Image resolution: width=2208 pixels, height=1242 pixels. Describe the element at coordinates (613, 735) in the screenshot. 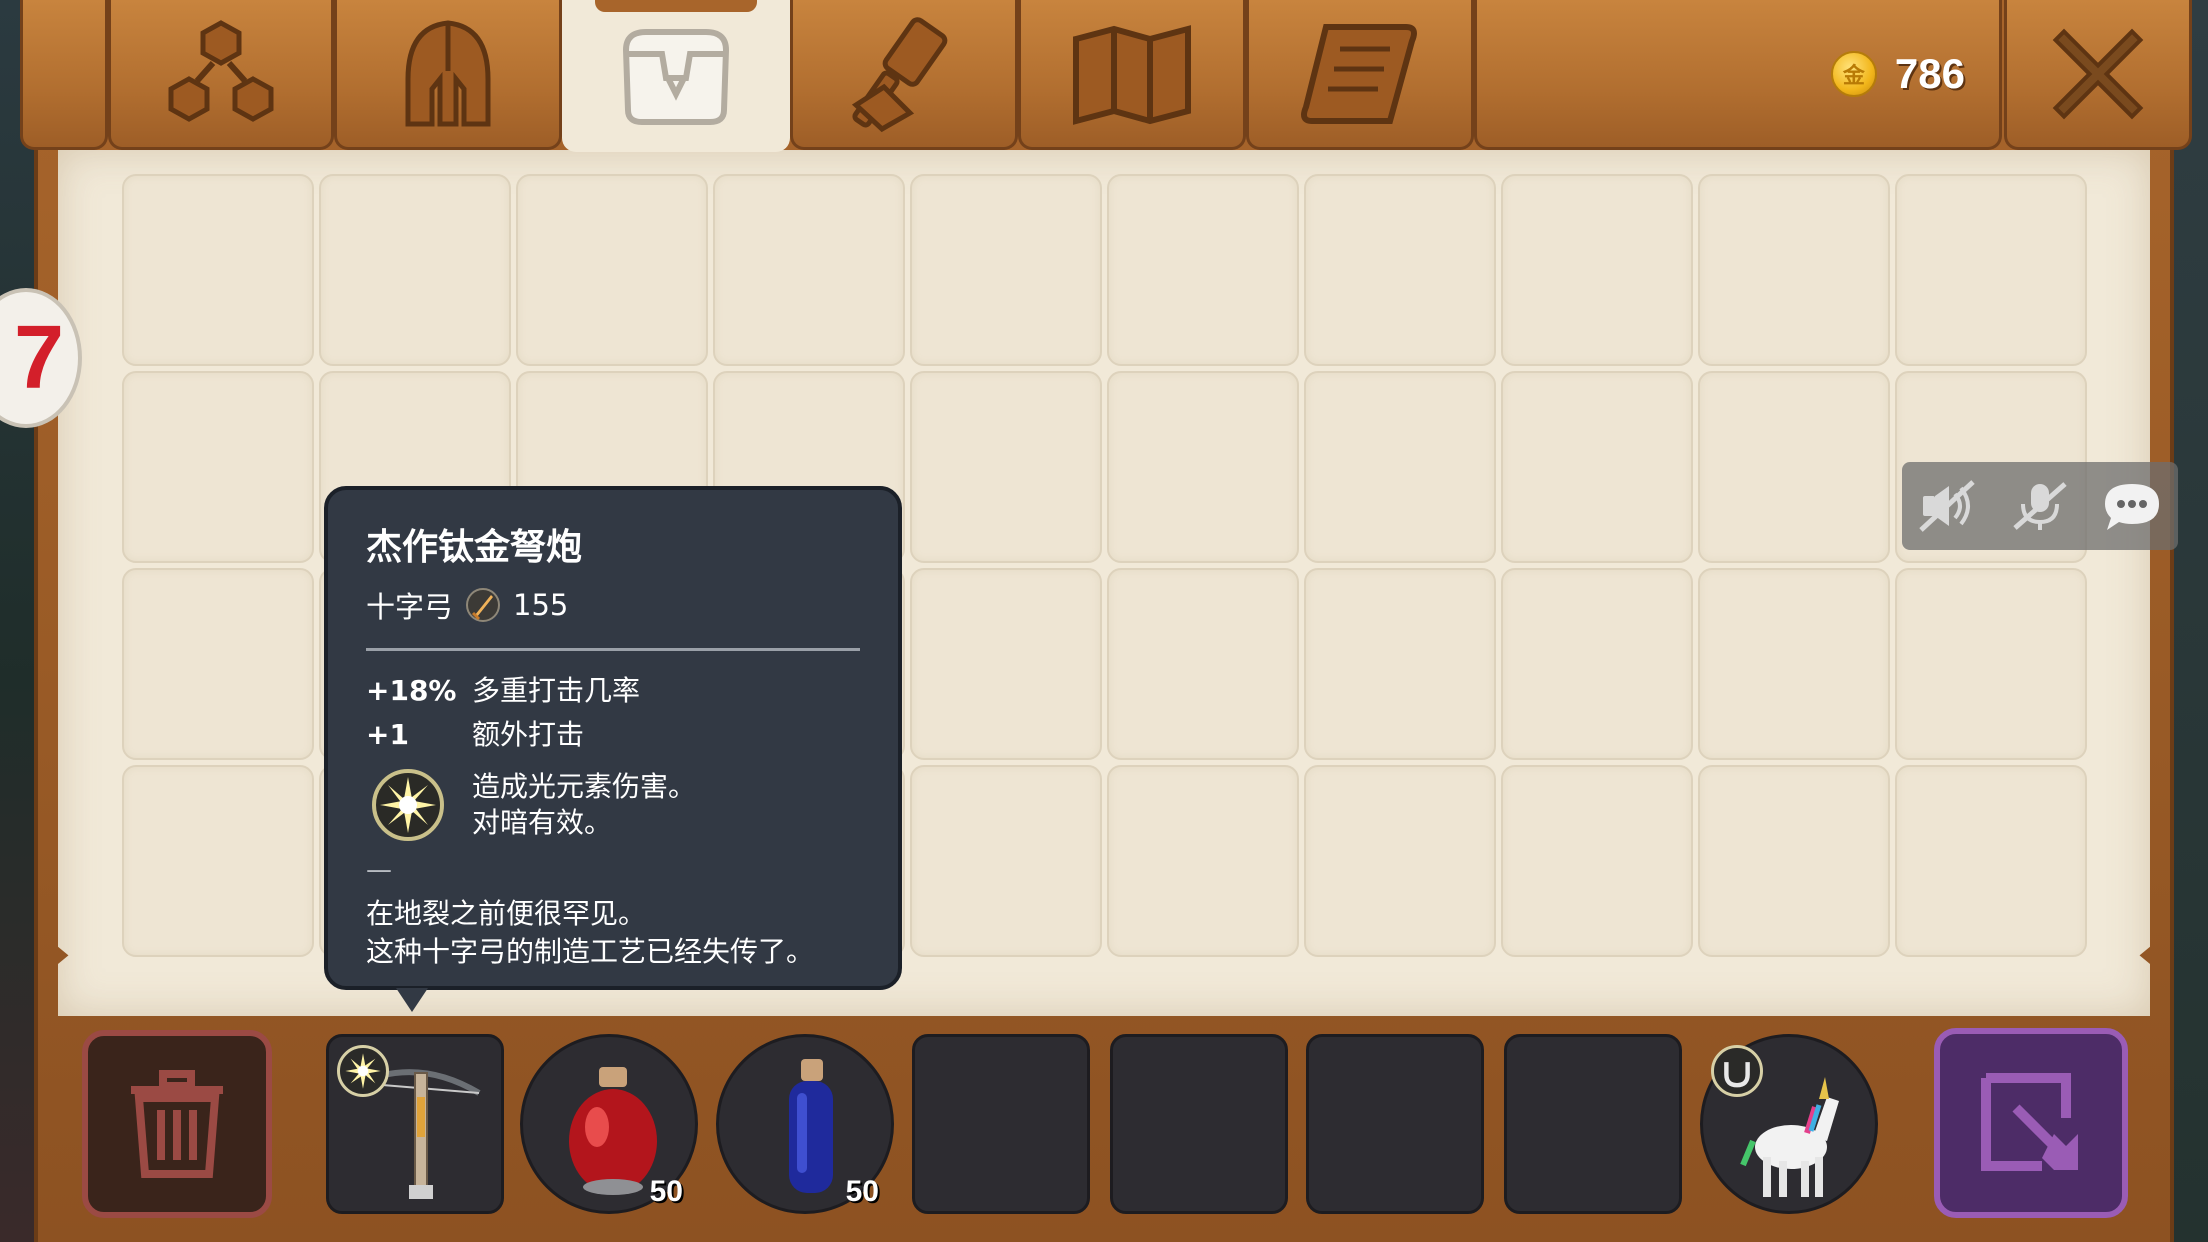

I see `stat-row: +1 额外打击` at that location.